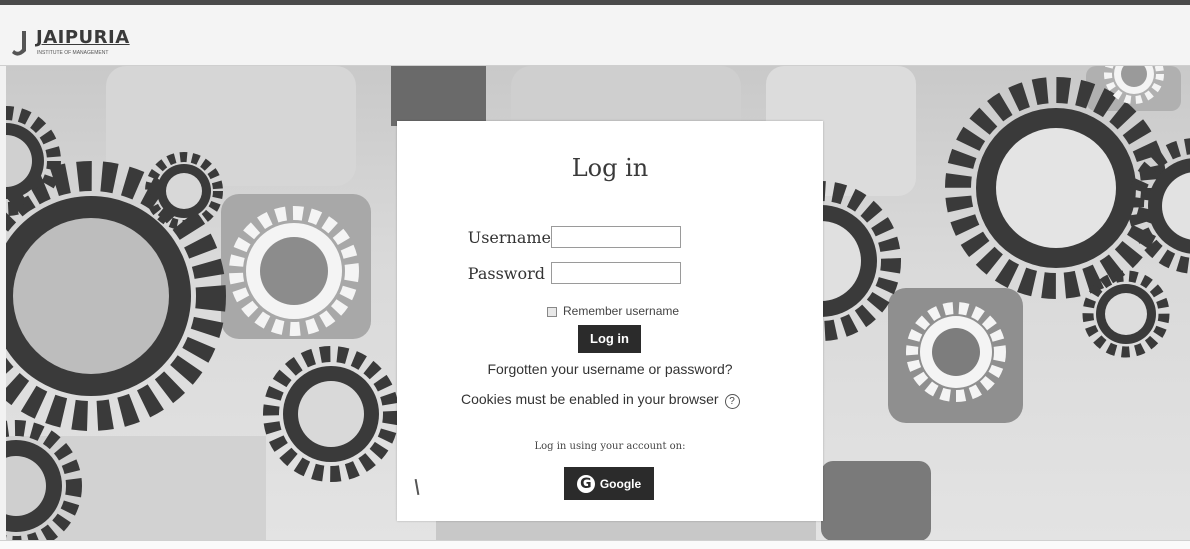 Image resolution: width=1190 pixels, height=549 pixels. What do you see at coordinates (610, 369) in the screenshot?
I see `forgot-password-link: Forgotten your username or password?` at bounding box center [610, 369].